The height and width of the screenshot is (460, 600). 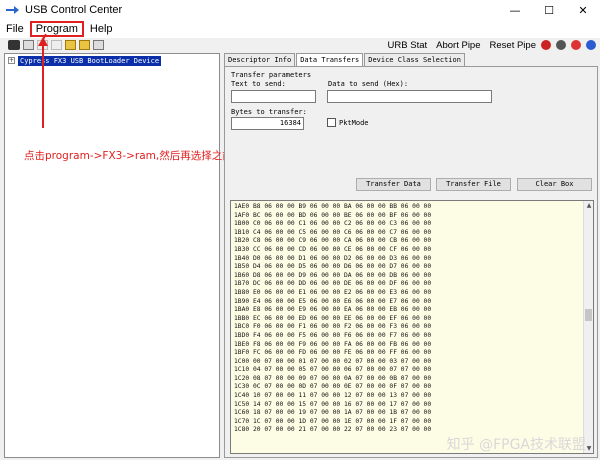 What do you see at coordinates (74, 10) in the screenshot?
I see `window-title: USB Control Center` at bounding box center [74, 10].